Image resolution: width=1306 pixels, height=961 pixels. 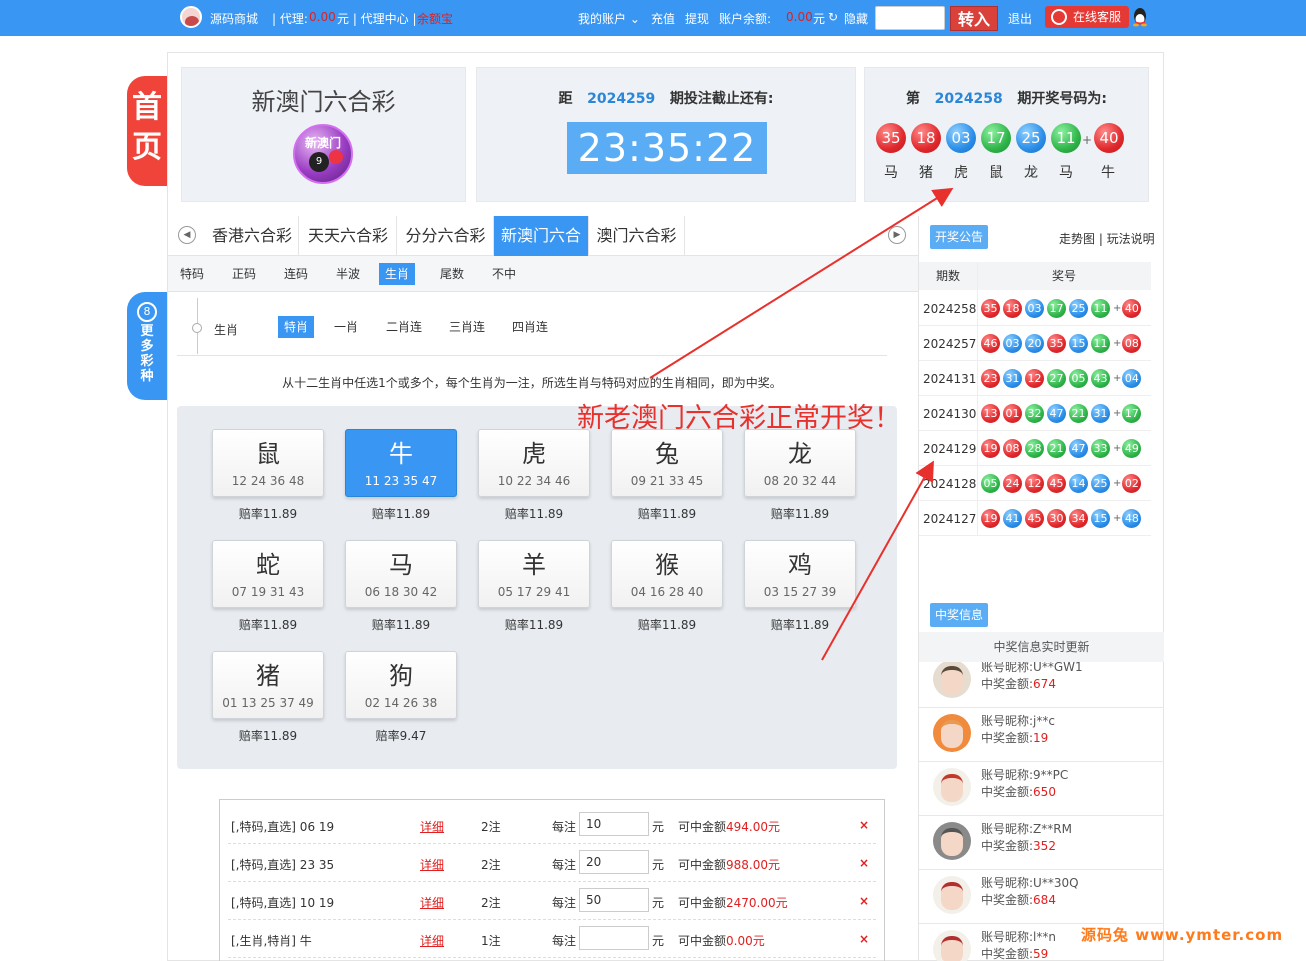 I want to click on nick-value: l**n, so click(x=1044, y=937).